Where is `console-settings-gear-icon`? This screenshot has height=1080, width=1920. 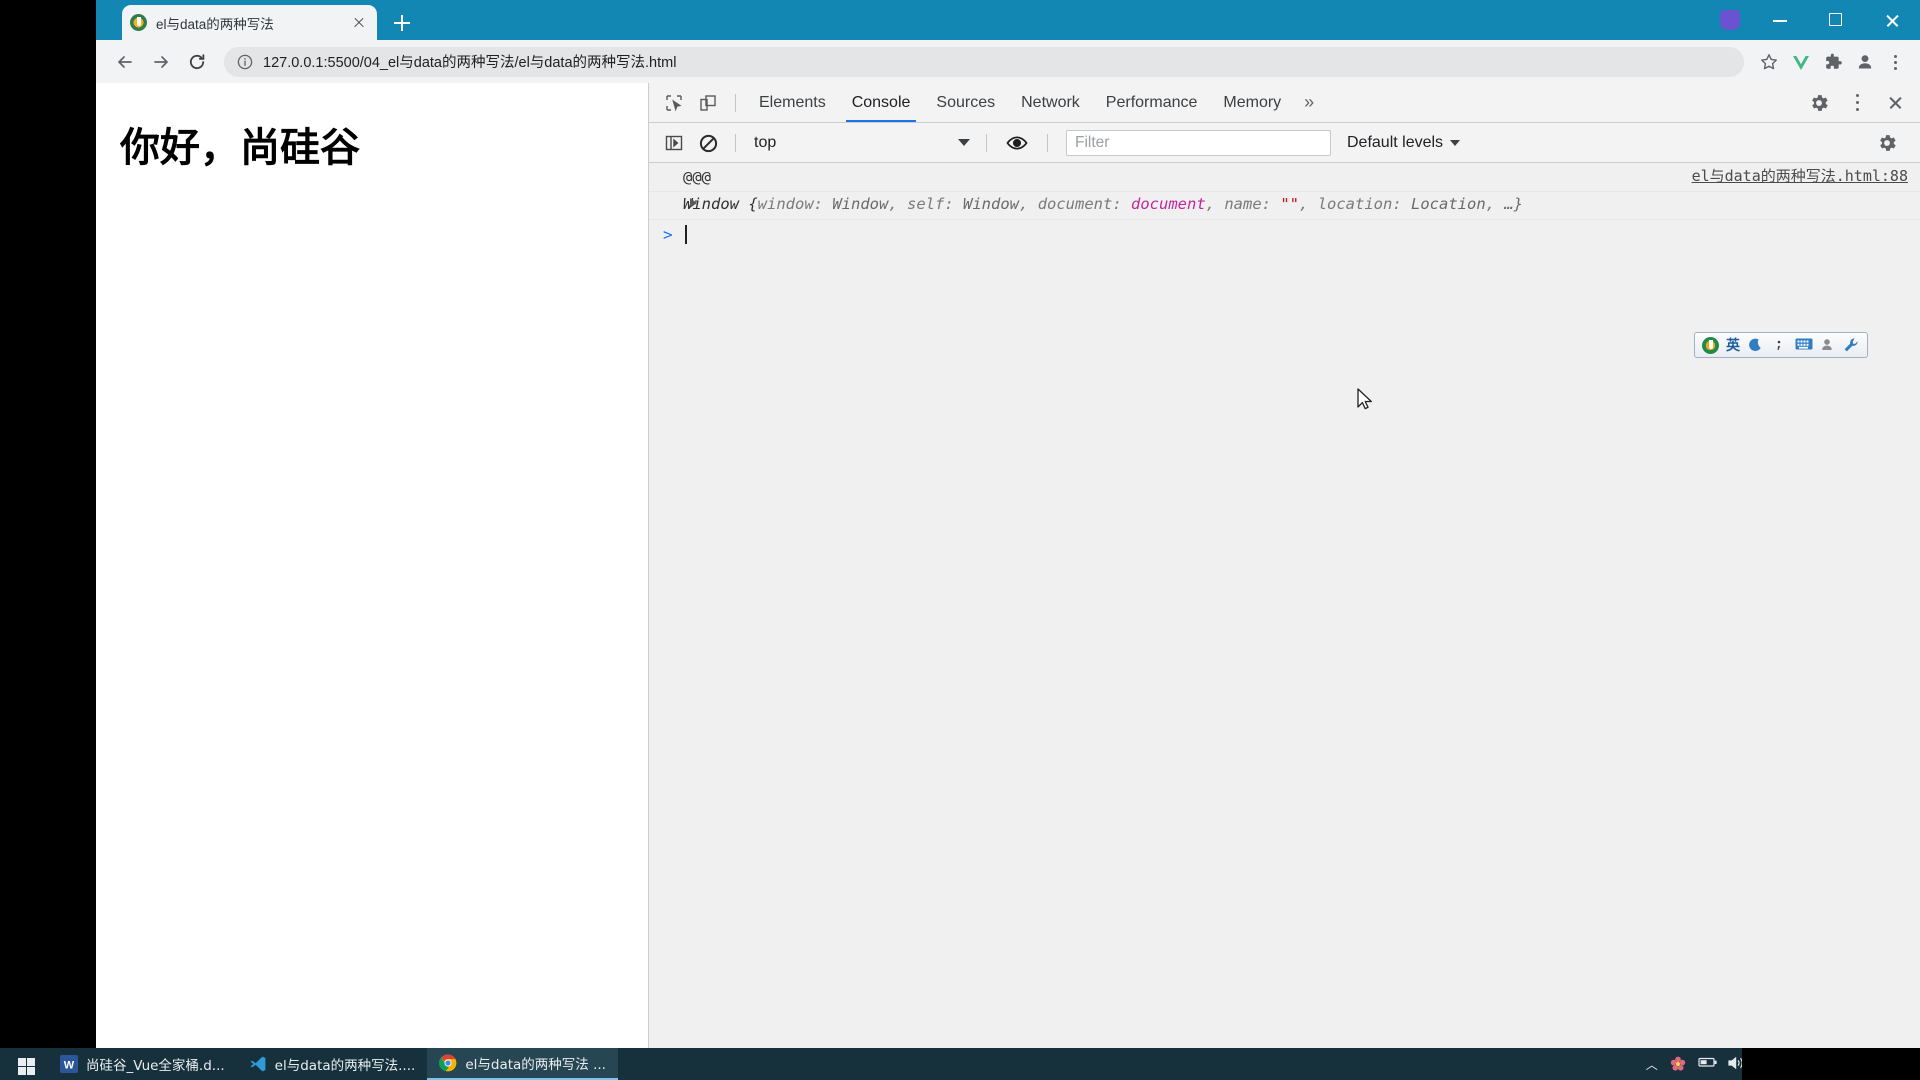 console-settings-gear-icon is located at coordinates (1887, 143).